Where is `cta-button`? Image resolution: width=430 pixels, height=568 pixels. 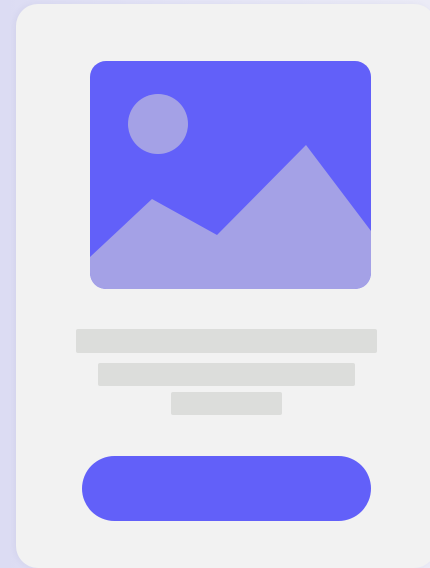
cta-button is located at coordinates (226, 488).